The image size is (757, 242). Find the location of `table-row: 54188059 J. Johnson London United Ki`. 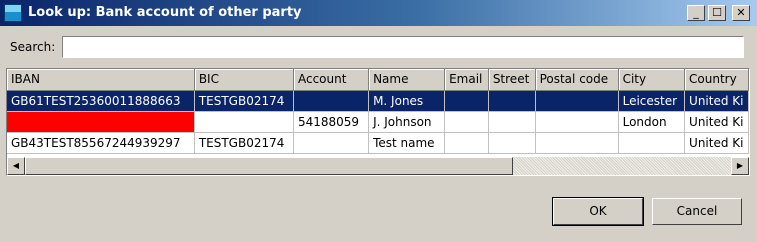

table-row: 54188059 J. Johnson London United Ki is located at coordinates (378, 122).